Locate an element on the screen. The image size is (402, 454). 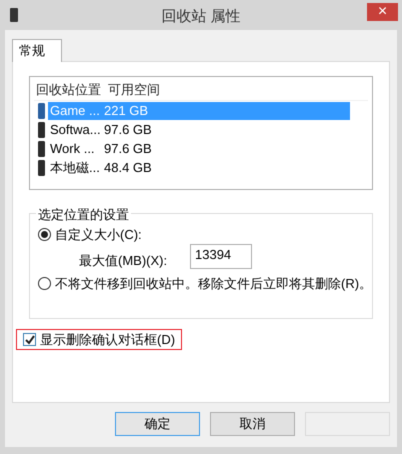
max-size-field: 13394 is located at coordinates (221, 256).